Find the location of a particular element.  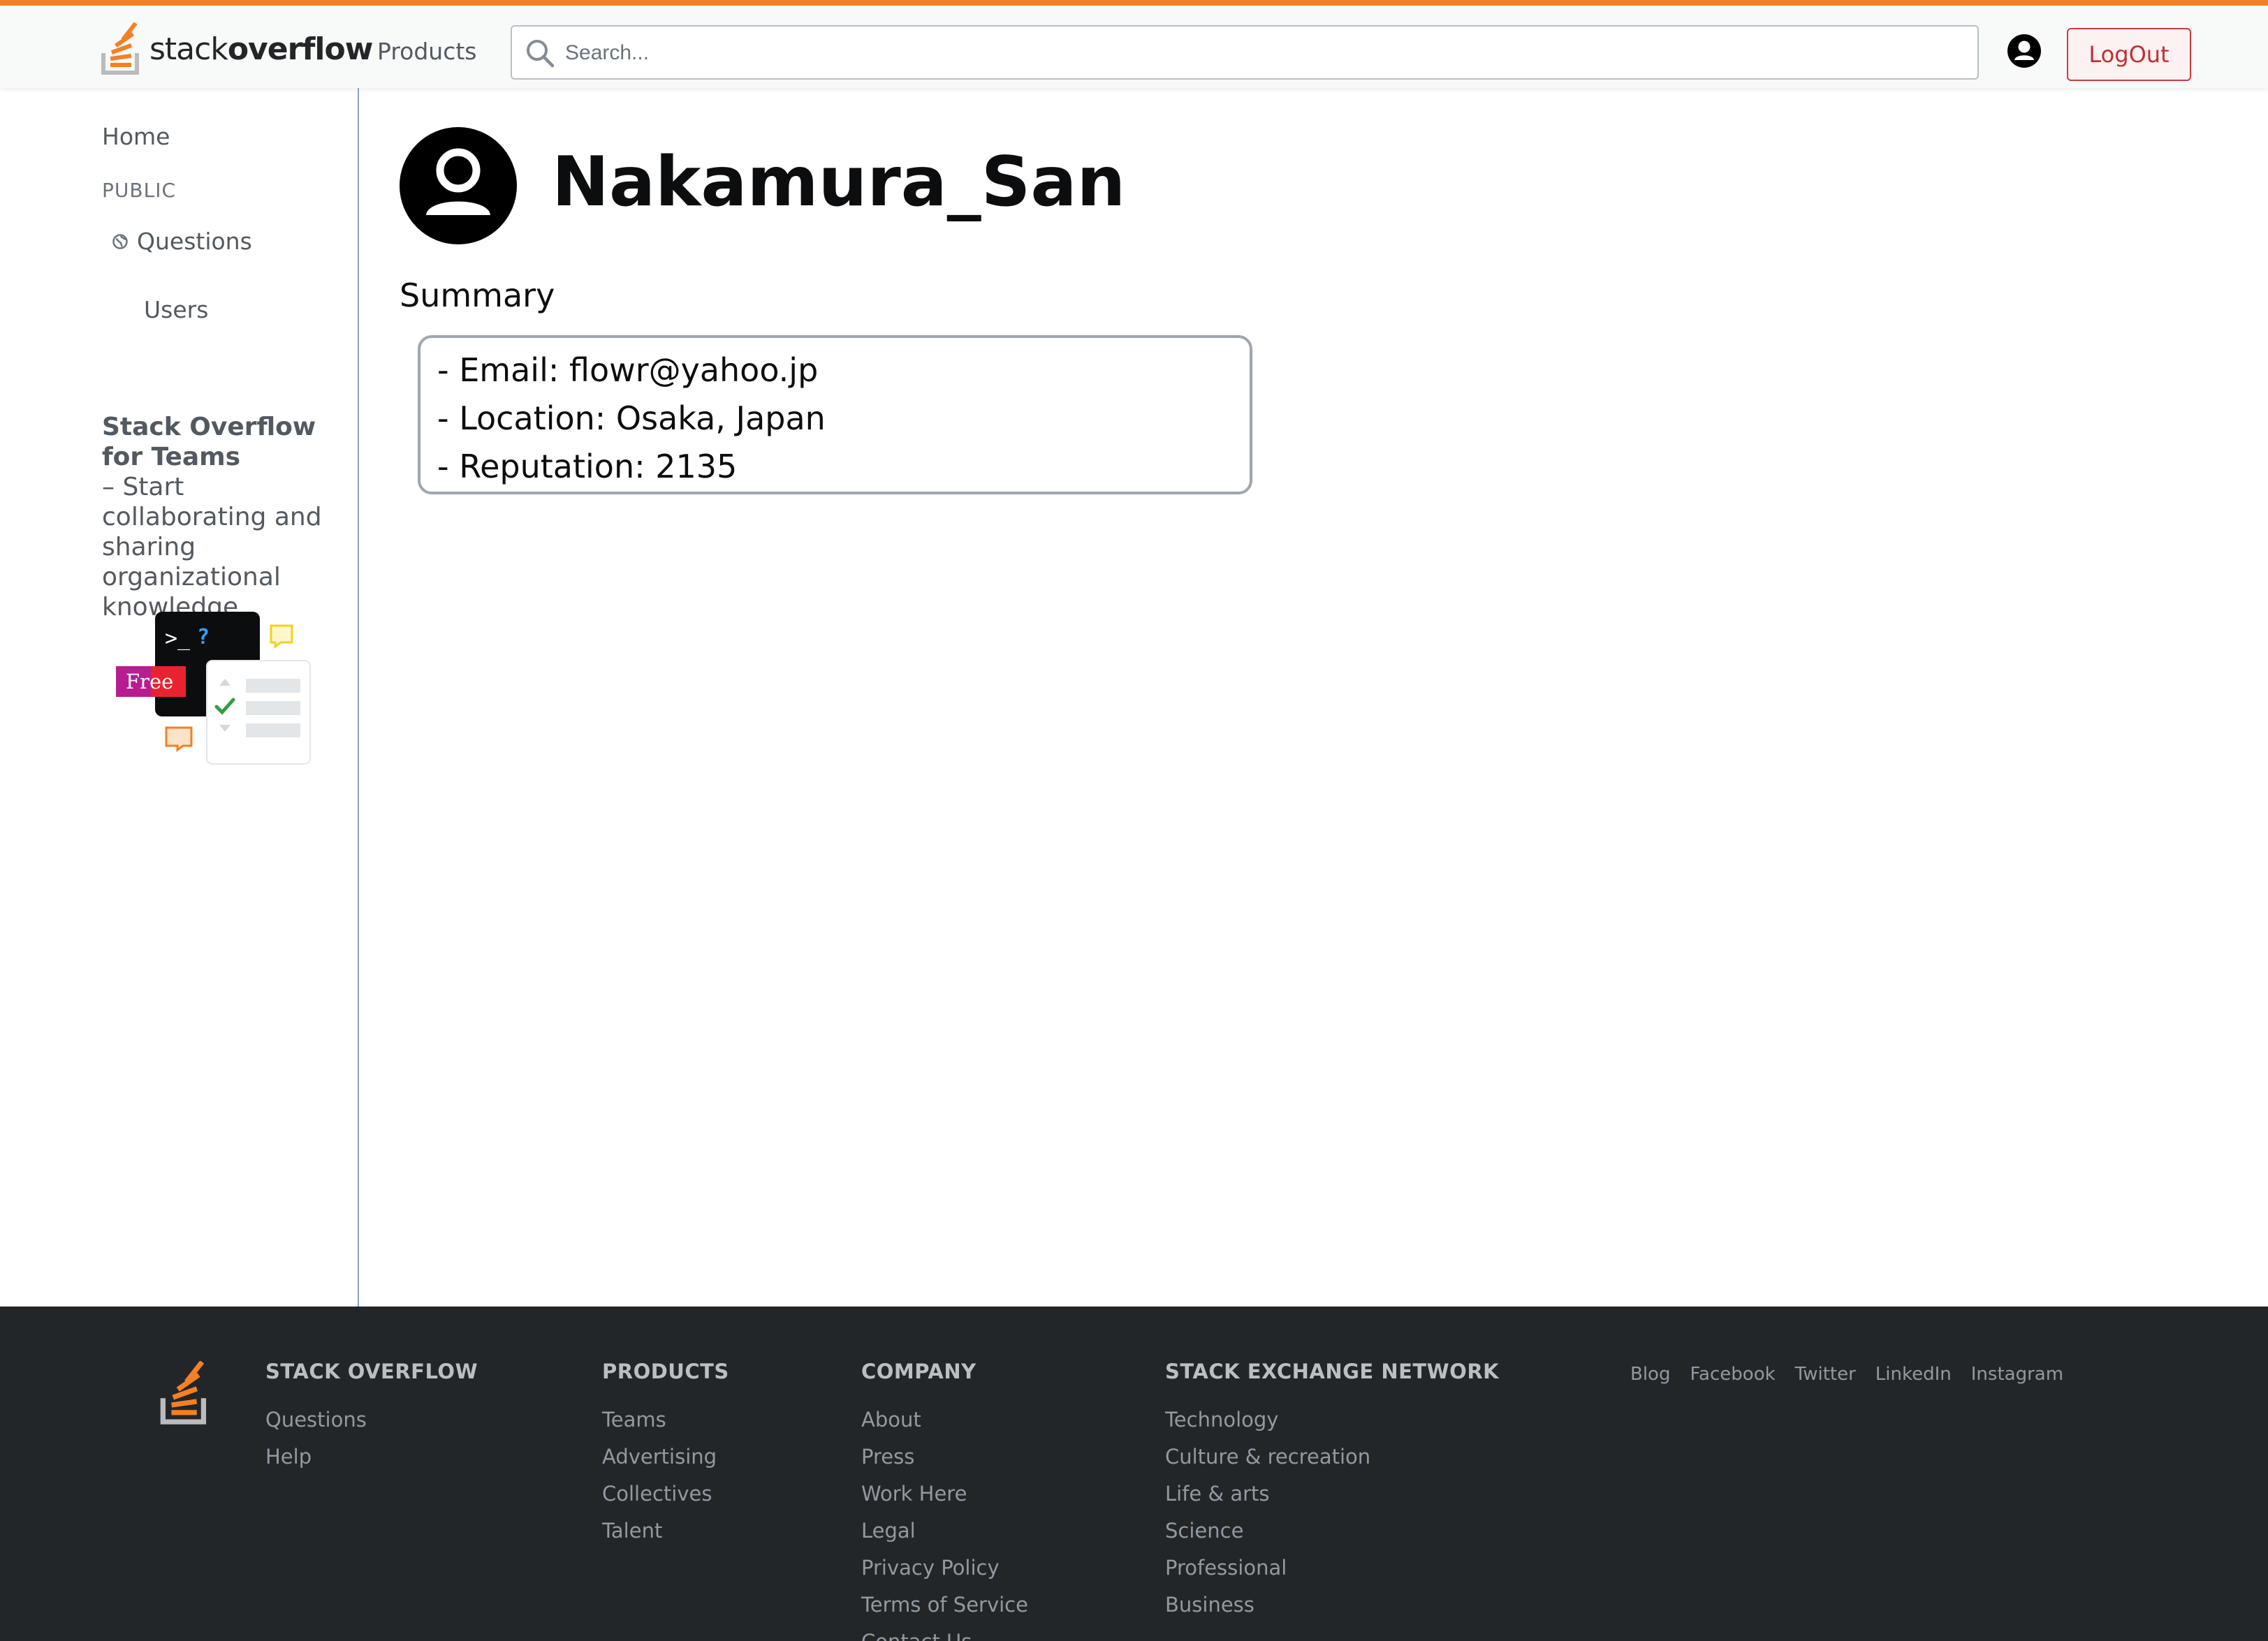

footer-link-professional: Professional is located at coordinates (1332, 1568).